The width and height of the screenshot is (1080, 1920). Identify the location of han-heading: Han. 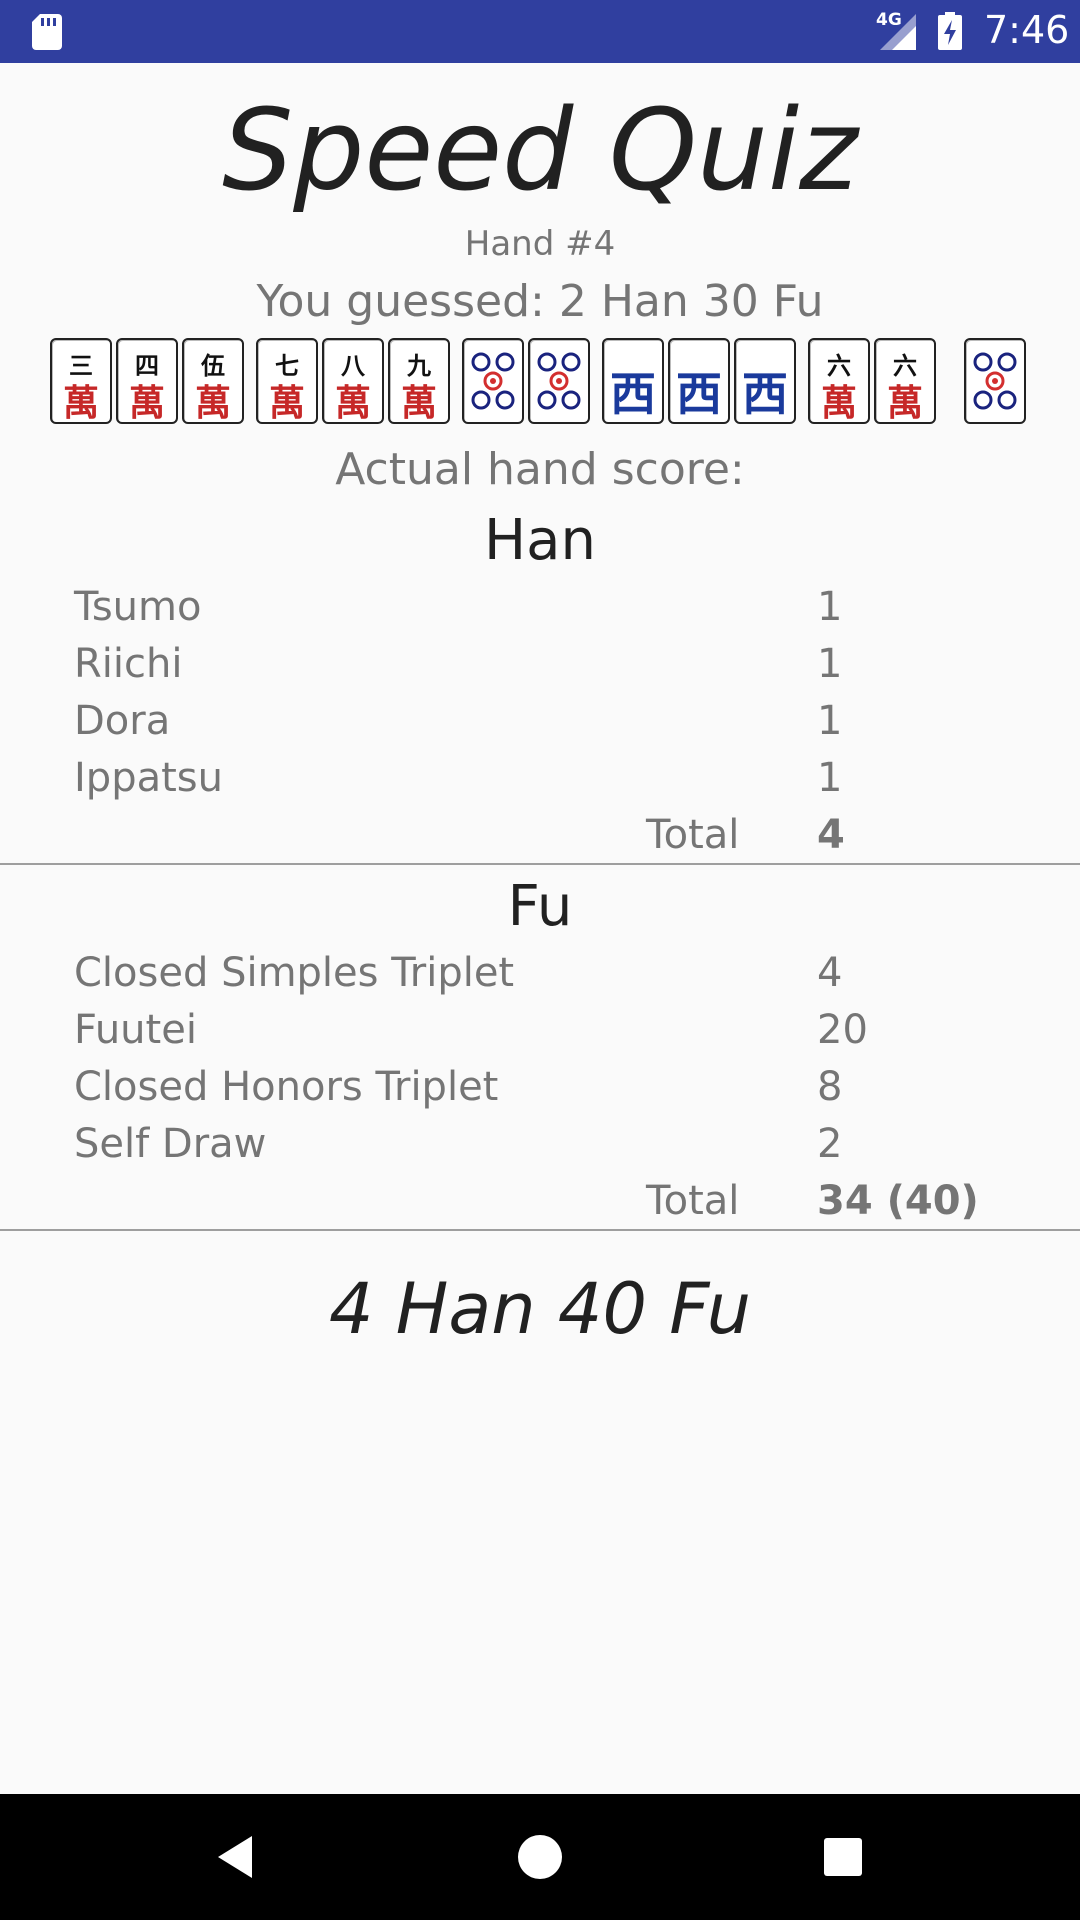
(540, 540).